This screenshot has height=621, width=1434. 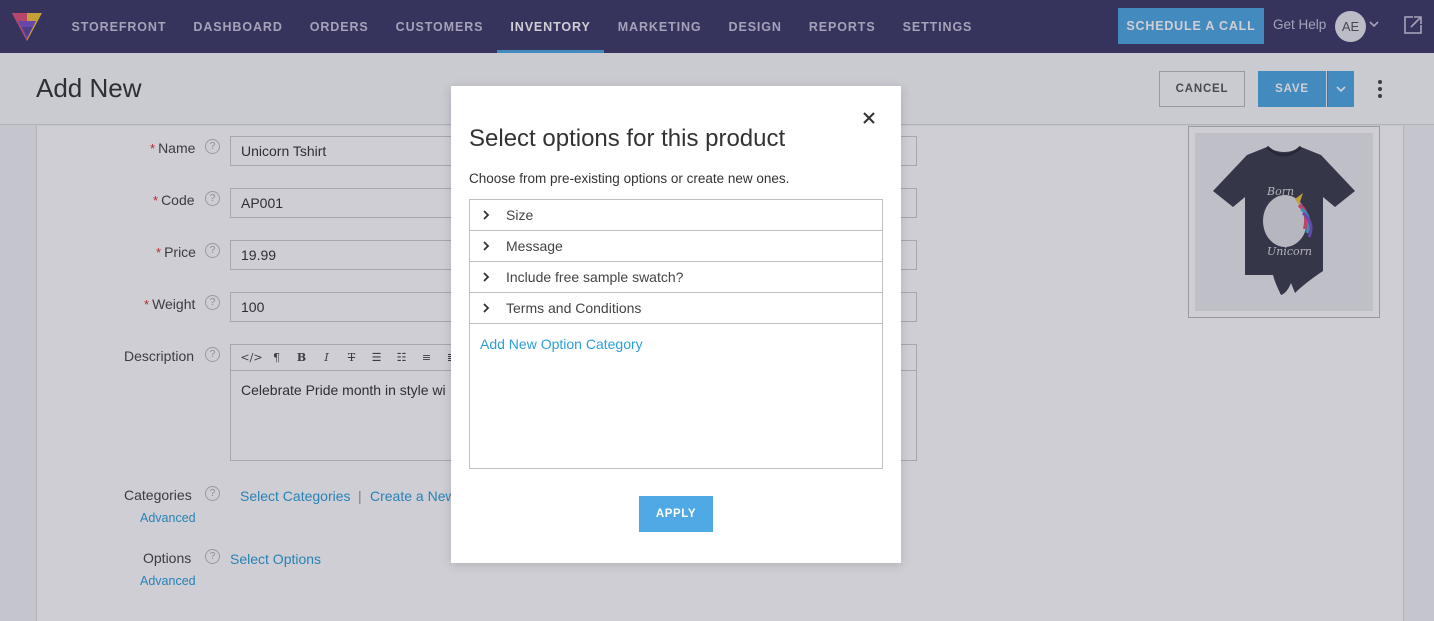 I want to click on add-option-category-link: Add New Option Category, so click(x=561, y=344).